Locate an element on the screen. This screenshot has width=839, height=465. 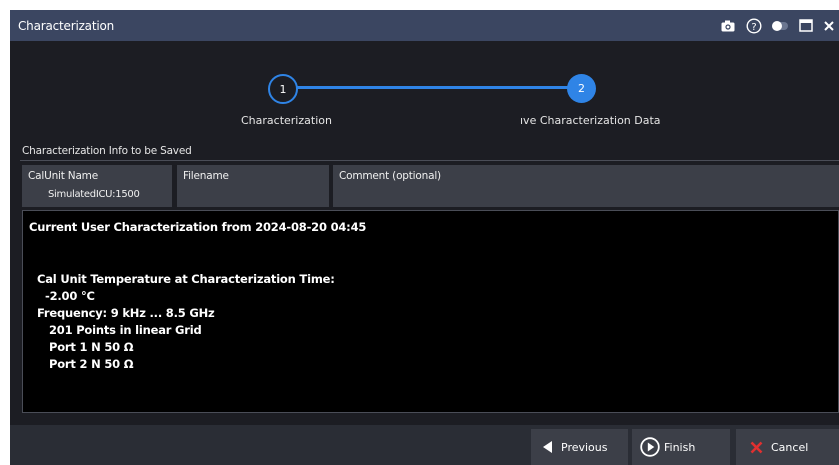
comment-field: Comment (optional) is located at coordinates (586, 186).